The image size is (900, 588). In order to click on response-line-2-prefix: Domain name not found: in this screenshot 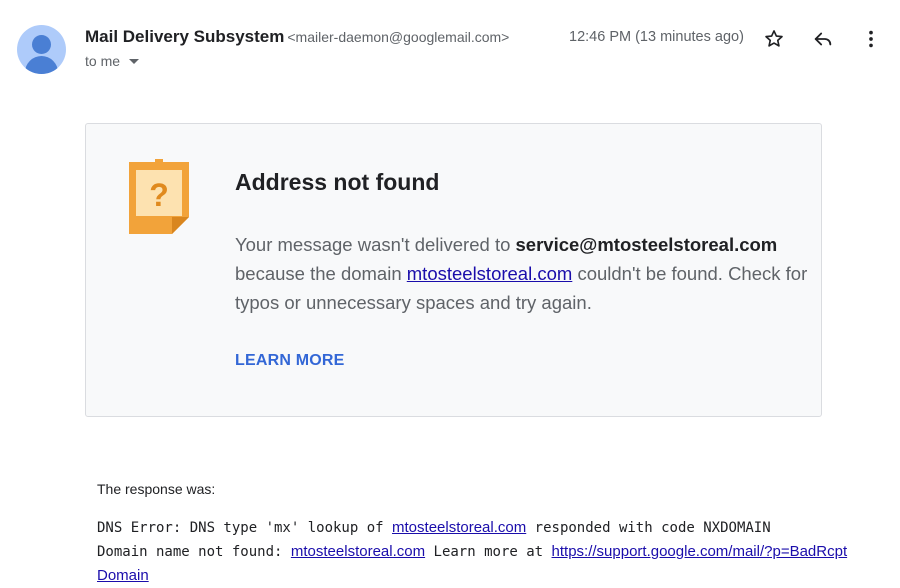, I will do `click(194, 552)`.